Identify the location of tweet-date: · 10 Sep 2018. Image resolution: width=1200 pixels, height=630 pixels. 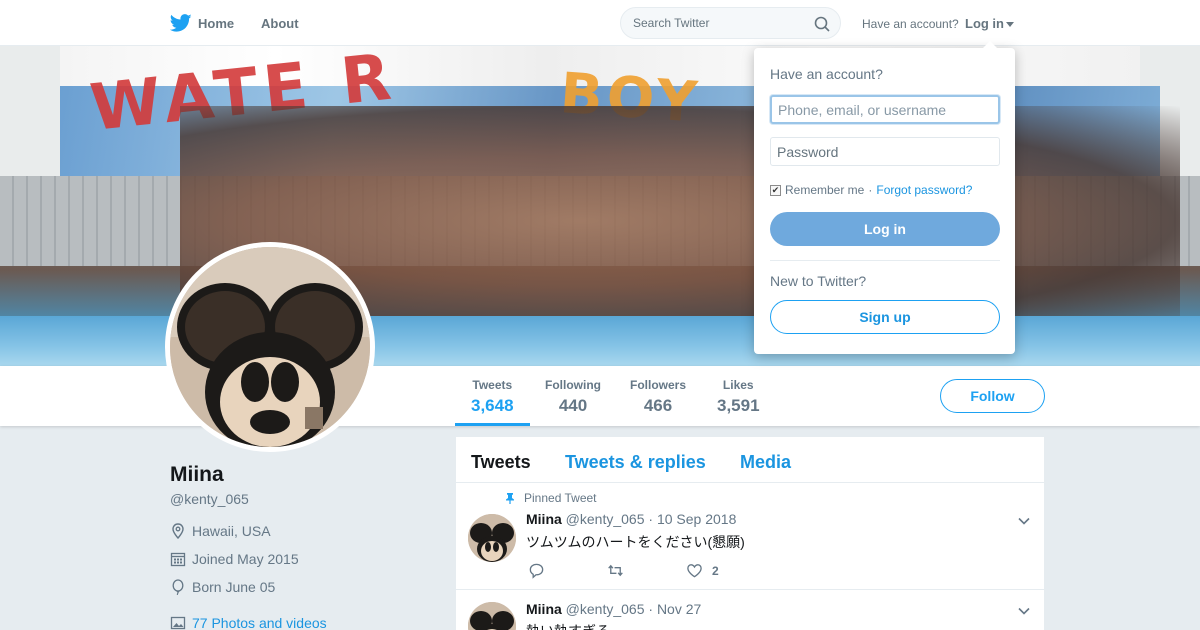
(692, 519).